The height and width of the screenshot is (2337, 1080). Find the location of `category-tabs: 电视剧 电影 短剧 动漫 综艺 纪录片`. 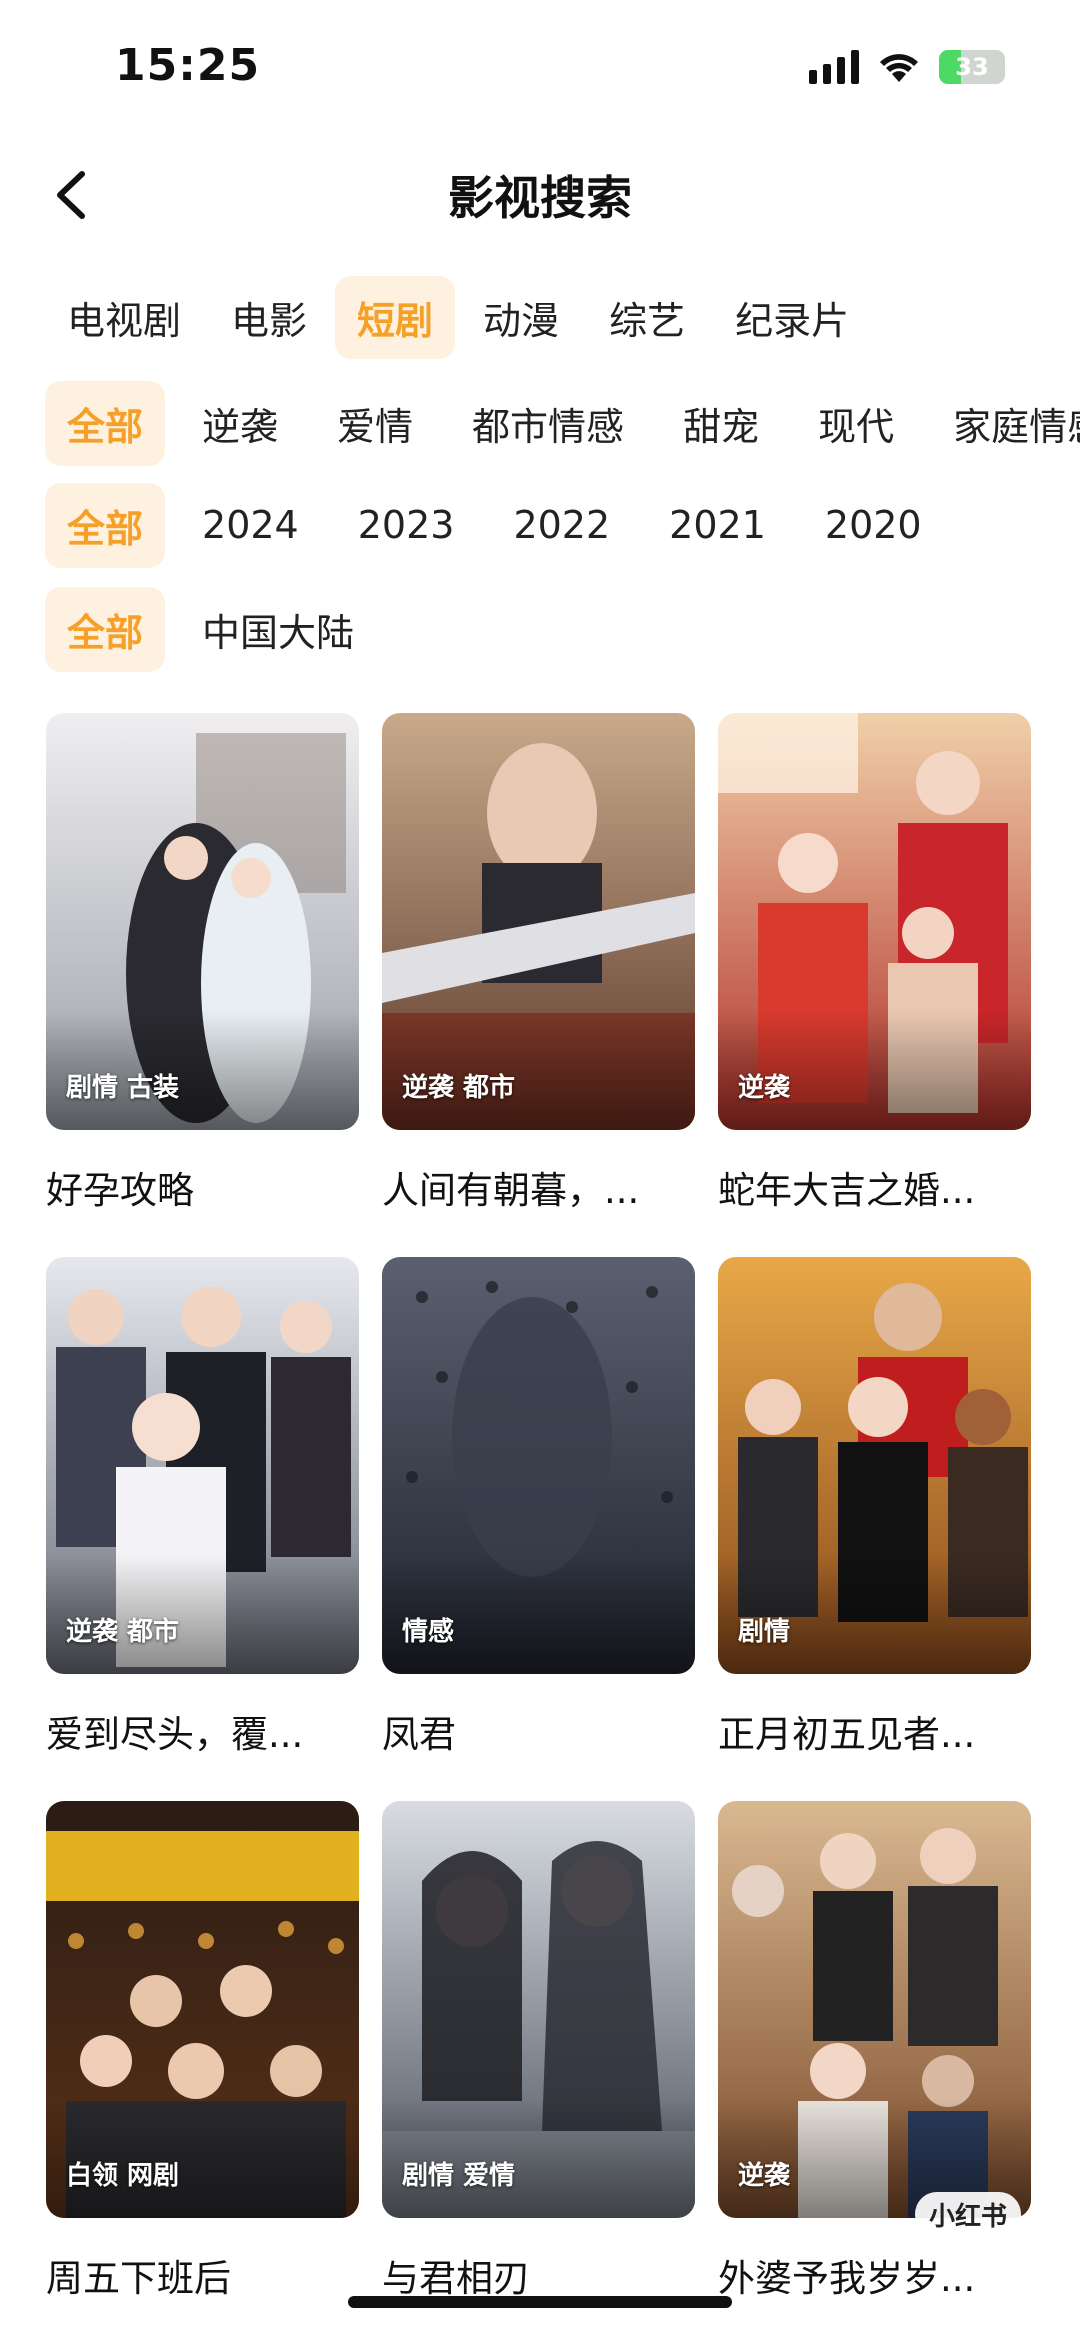

category-tabs: 电视剧 电影 短剧 动漫 综艺 纪录片 is located at coordinates (461, 317).